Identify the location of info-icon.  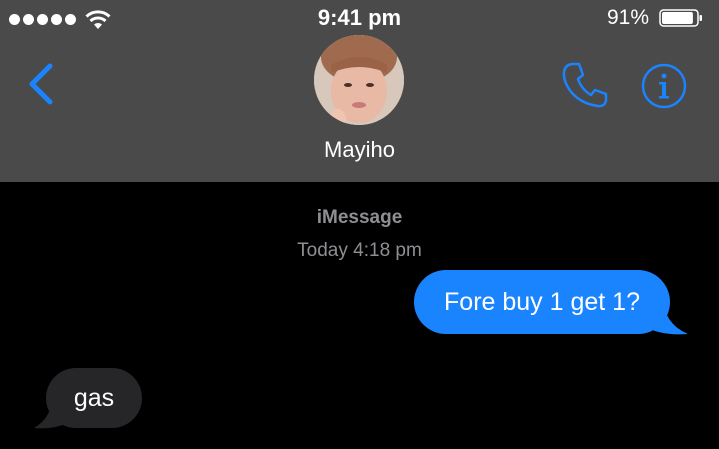
(664, 86).